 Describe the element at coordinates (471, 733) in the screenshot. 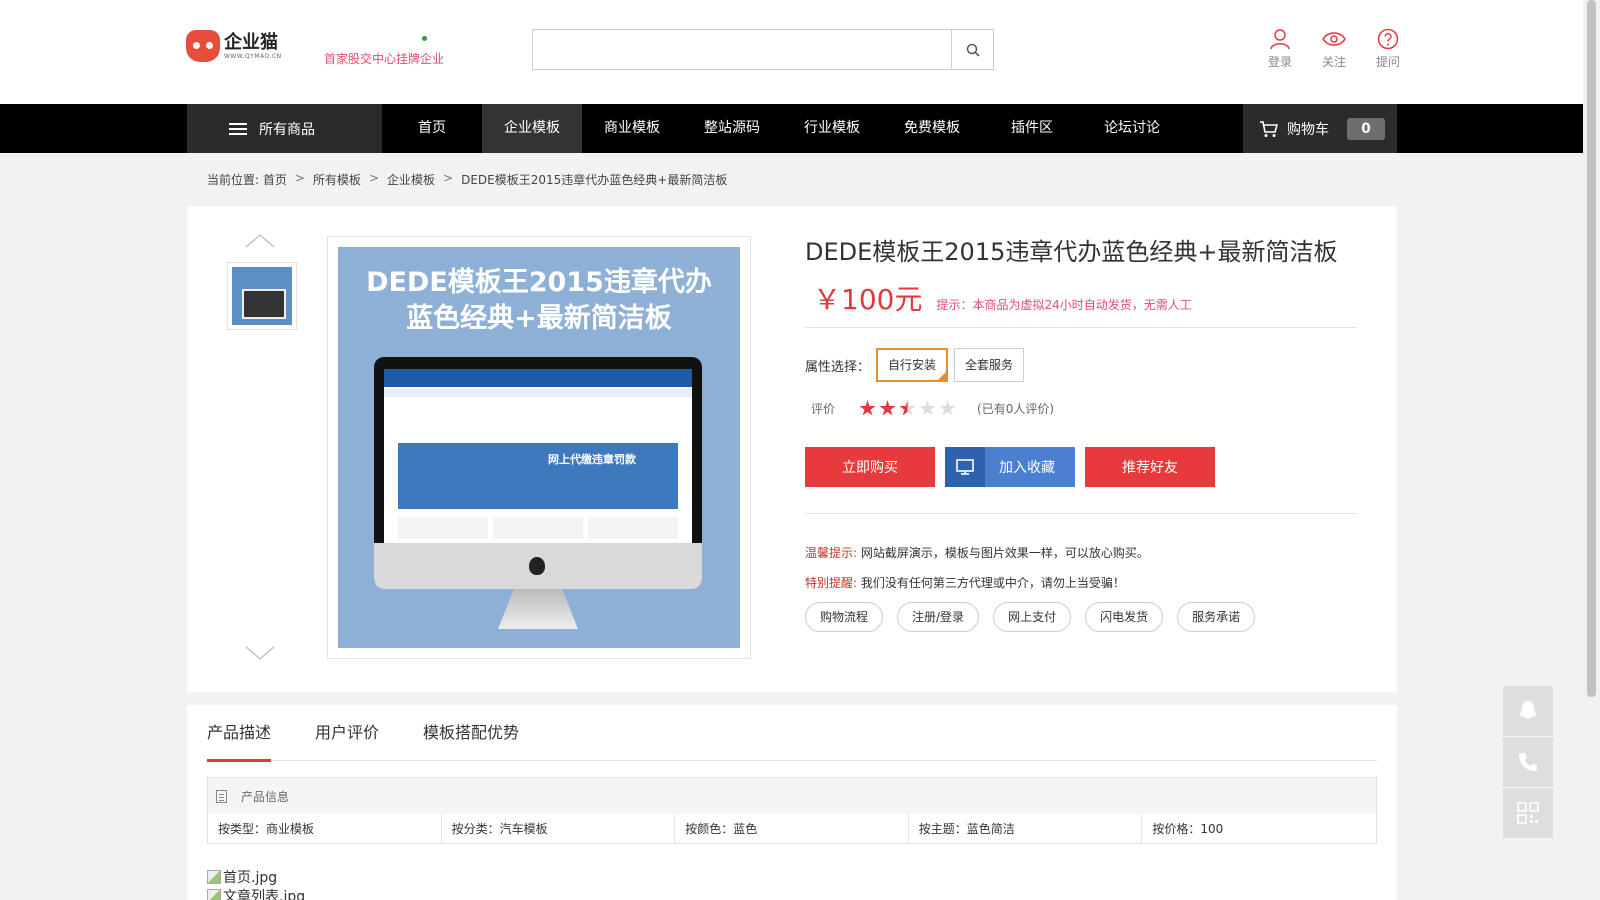

I see `tab-template-advantages: 模板搭配优势` at that location.